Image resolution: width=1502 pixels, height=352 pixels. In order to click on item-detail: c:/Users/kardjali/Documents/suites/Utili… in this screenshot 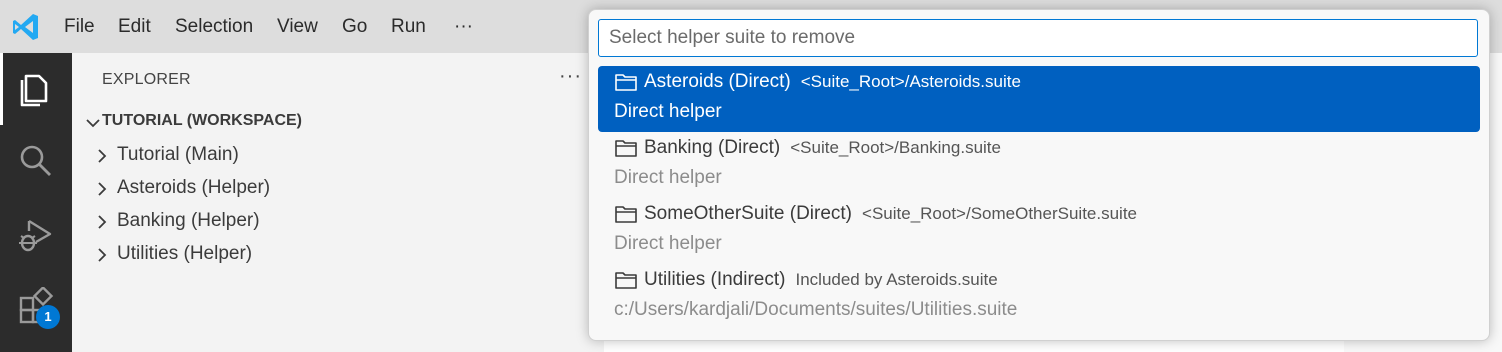, I will do `click(816, 309)`.